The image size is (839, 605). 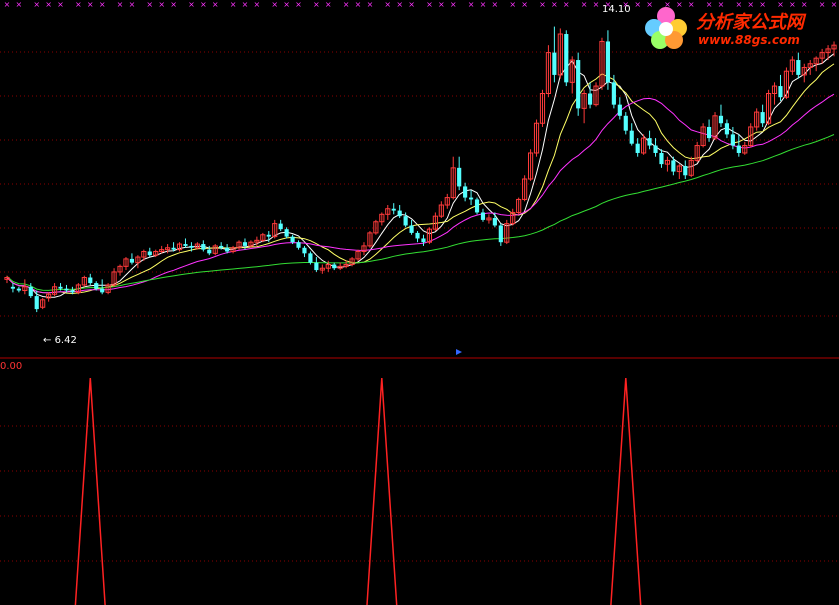 I want to click on watermark-url: www.88gs.com, so click(x=749, y=40).